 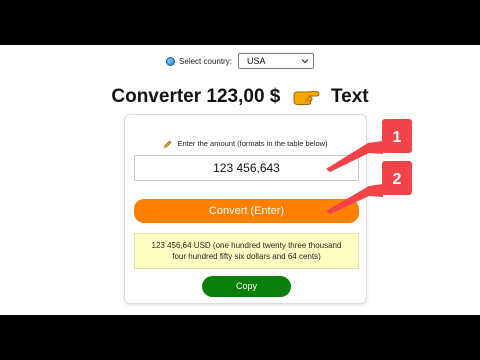 What do you see at coordinates (196, 96) in the screenshot?
I see `page-title-main: Converter 123,00 $` at bounding box center [196, 96].